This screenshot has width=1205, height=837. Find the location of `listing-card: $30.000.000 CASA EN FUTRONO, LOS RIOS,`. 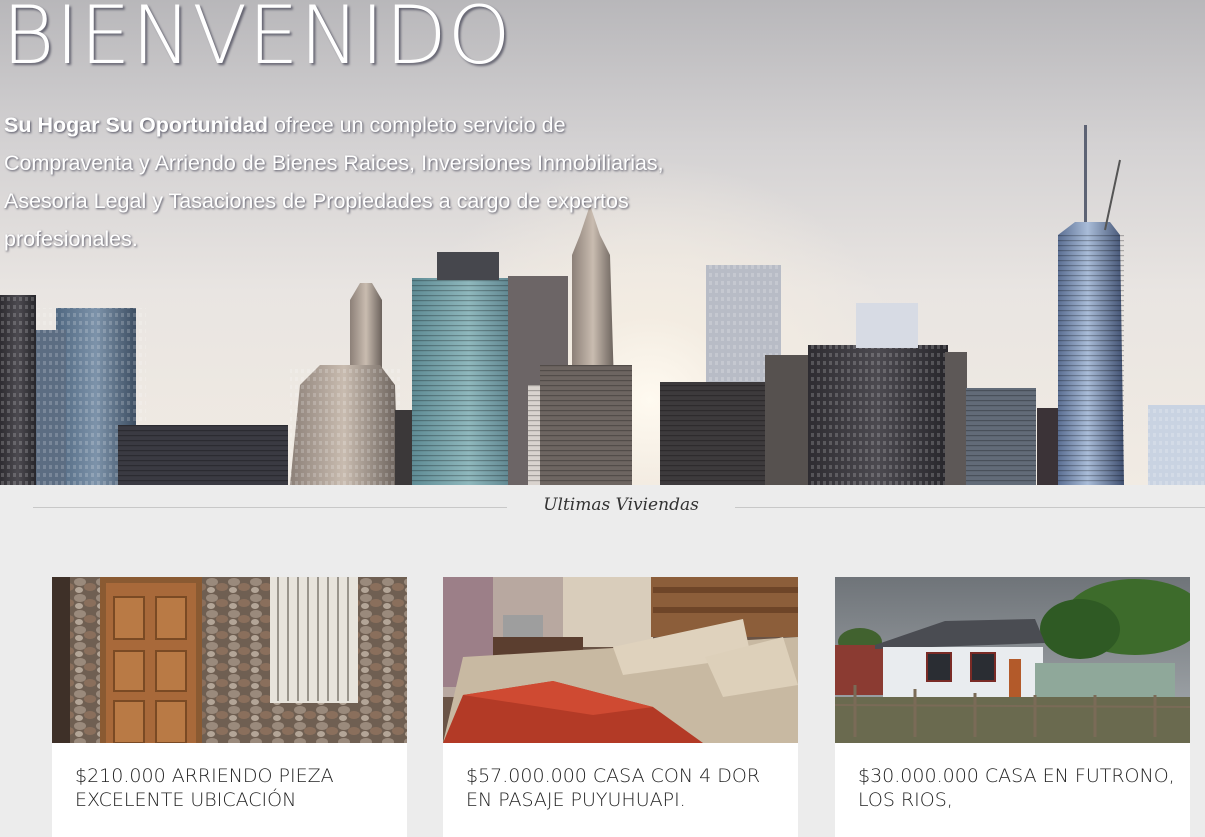

listing-card: $30.000.000 CASA EN FUTRONO, LOS RIOS, is located at coordinates (1012, 707).